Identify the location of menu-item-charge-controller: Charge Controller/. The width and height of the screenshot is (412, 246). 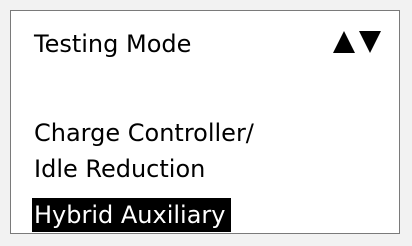
(144, 133).